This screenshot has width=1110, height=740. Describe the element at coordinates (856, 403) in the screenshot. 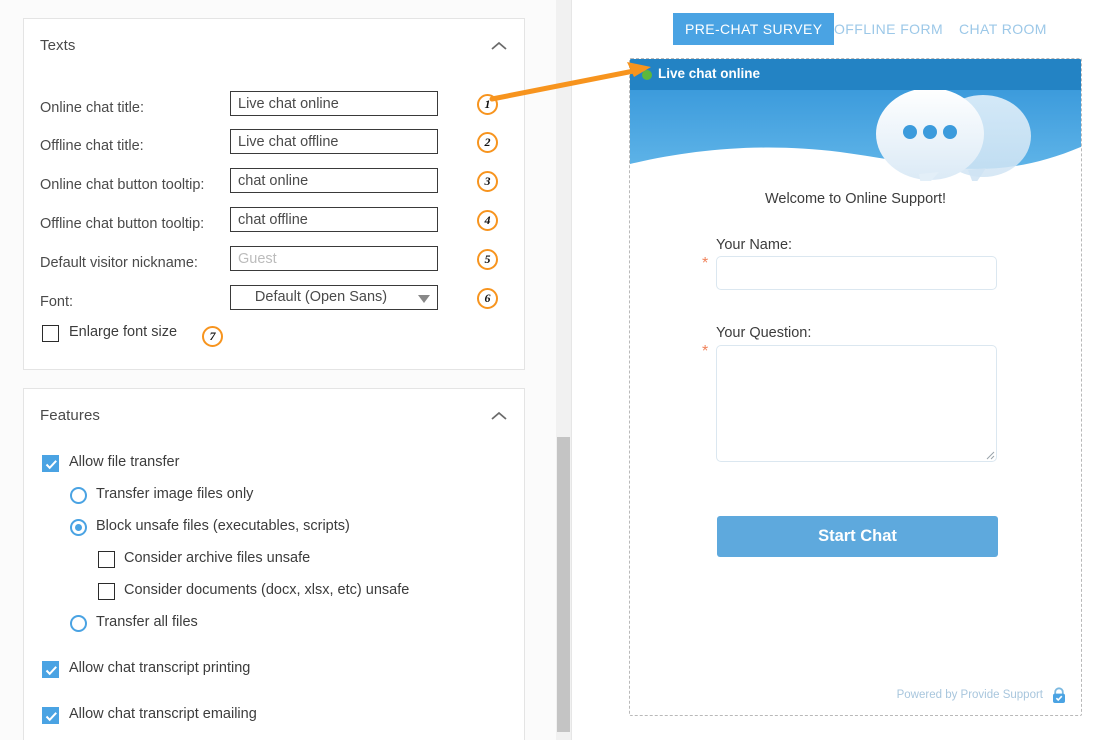

I see `your-question-textarea` at that location.